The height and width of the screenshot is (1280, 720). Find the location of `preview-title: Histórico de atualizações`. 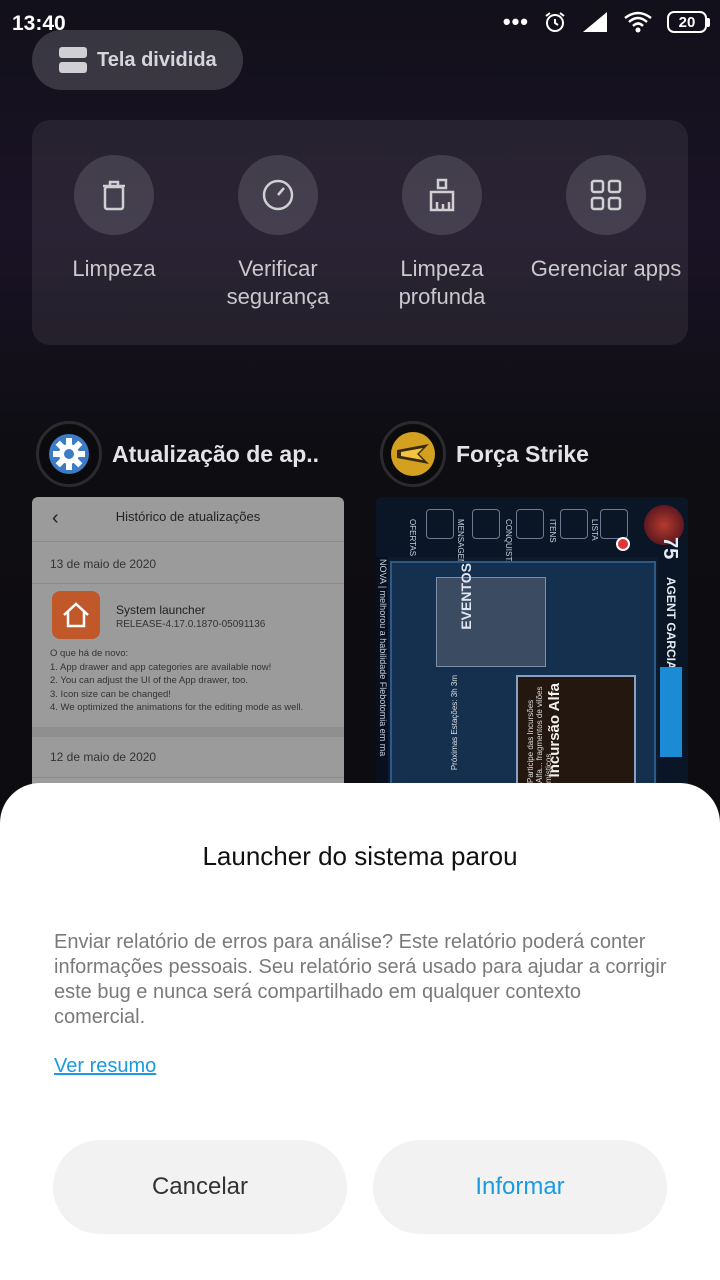

preview-title: Histórico de atualizações is located at coordinates (188, 516).